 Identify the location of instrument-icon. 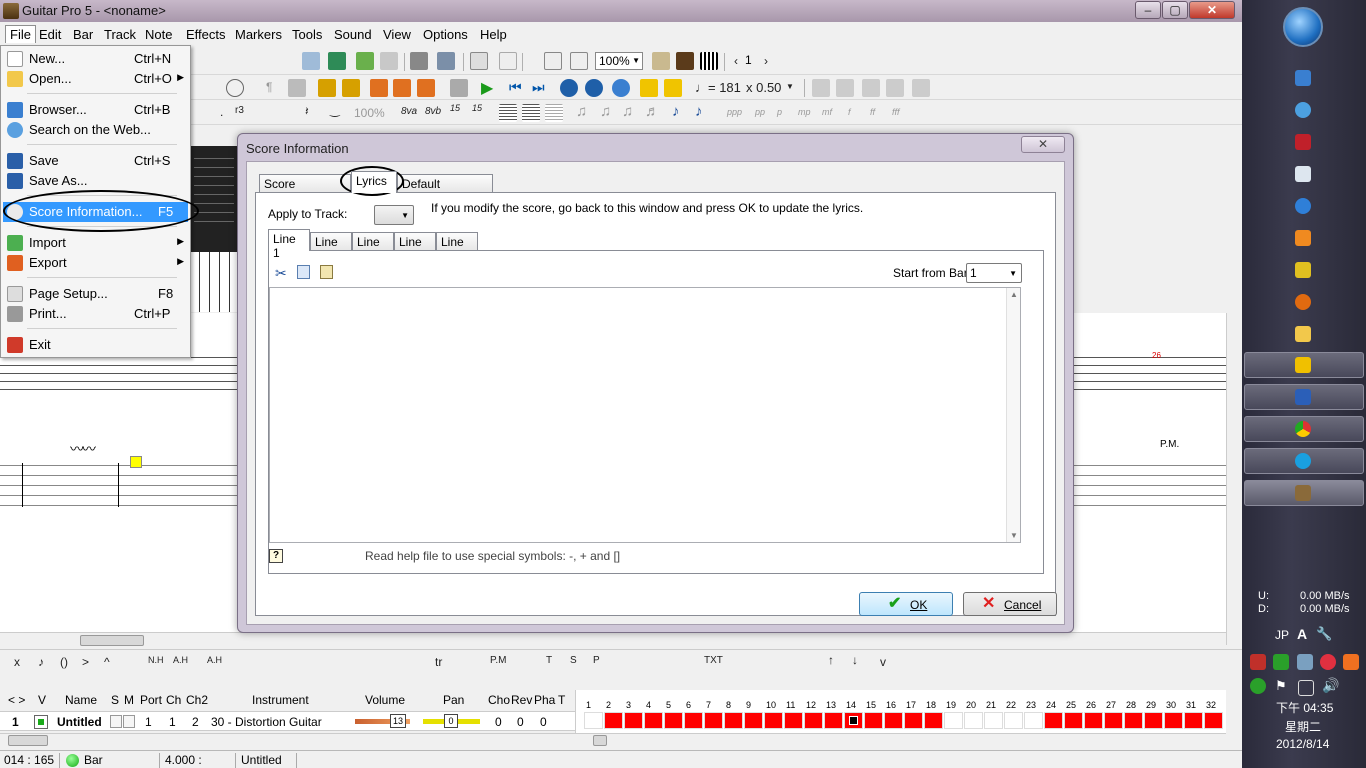
(661, 61).